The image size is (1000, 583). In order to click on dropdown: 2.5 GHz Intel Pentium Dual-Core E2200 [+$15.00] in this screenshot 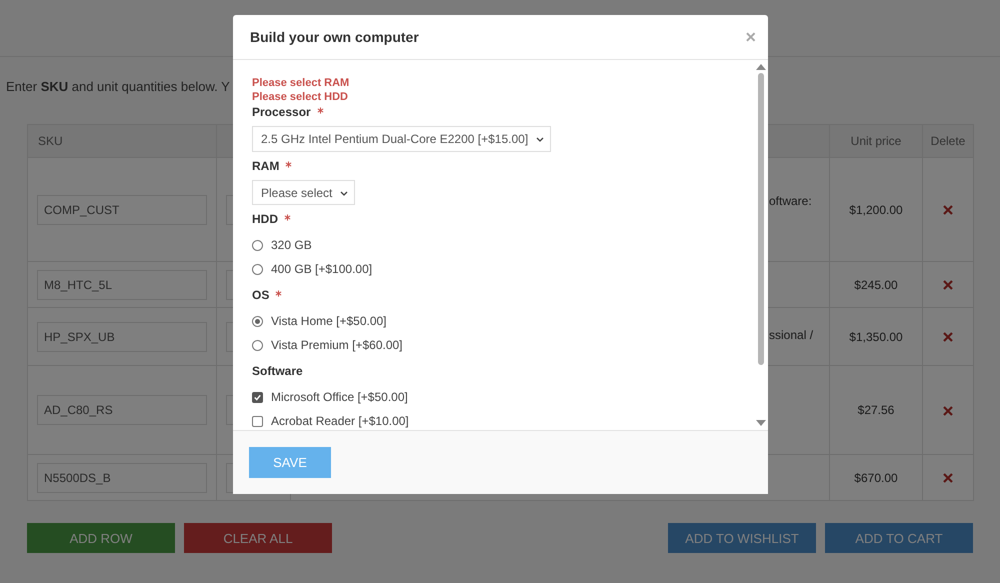, I will do `click(402, 139)`.